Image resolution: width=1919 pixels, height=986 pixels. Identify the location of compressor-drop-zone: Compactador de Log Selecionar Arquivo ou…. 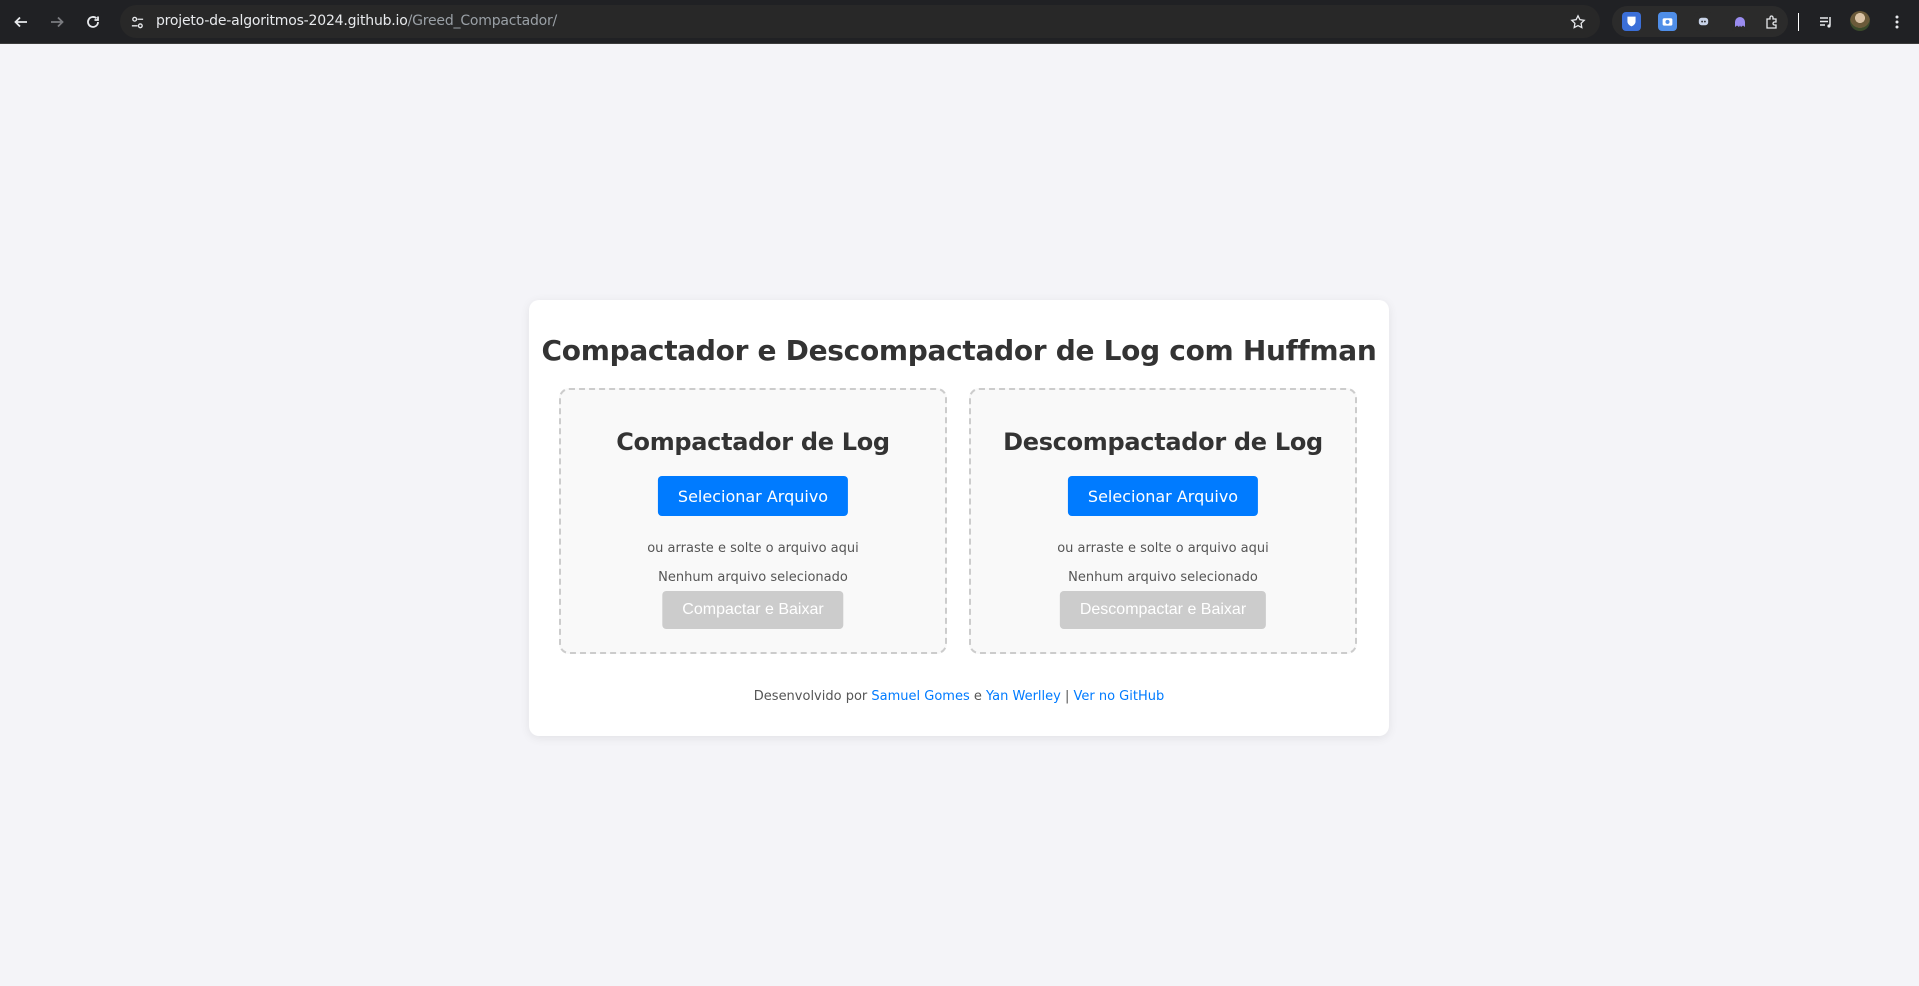
(753, 521).